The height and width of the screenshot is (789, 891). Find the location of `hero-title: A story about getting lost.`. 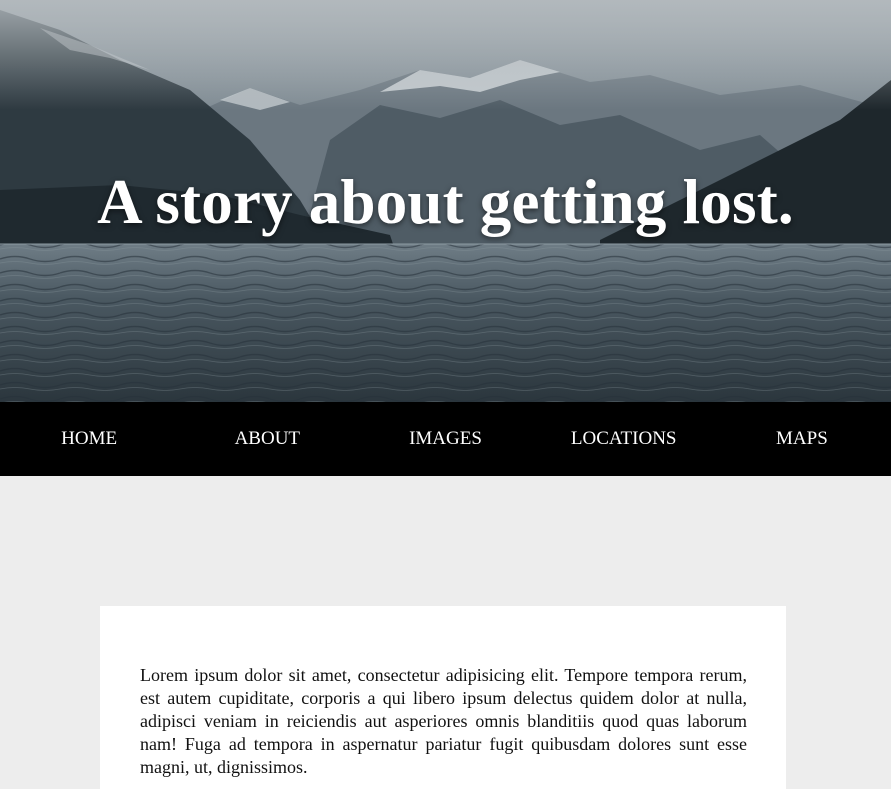

hero-title: A story about getting lost. is located at coordinates (445, 202).